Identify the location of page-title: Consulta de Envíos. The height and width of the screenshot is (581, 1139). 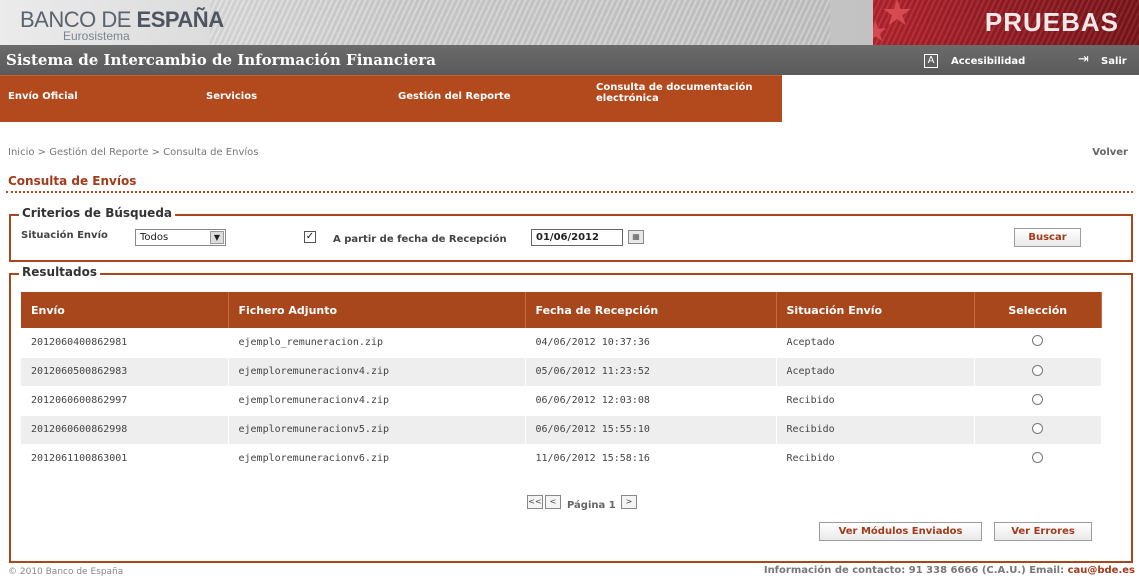
(72, 181).